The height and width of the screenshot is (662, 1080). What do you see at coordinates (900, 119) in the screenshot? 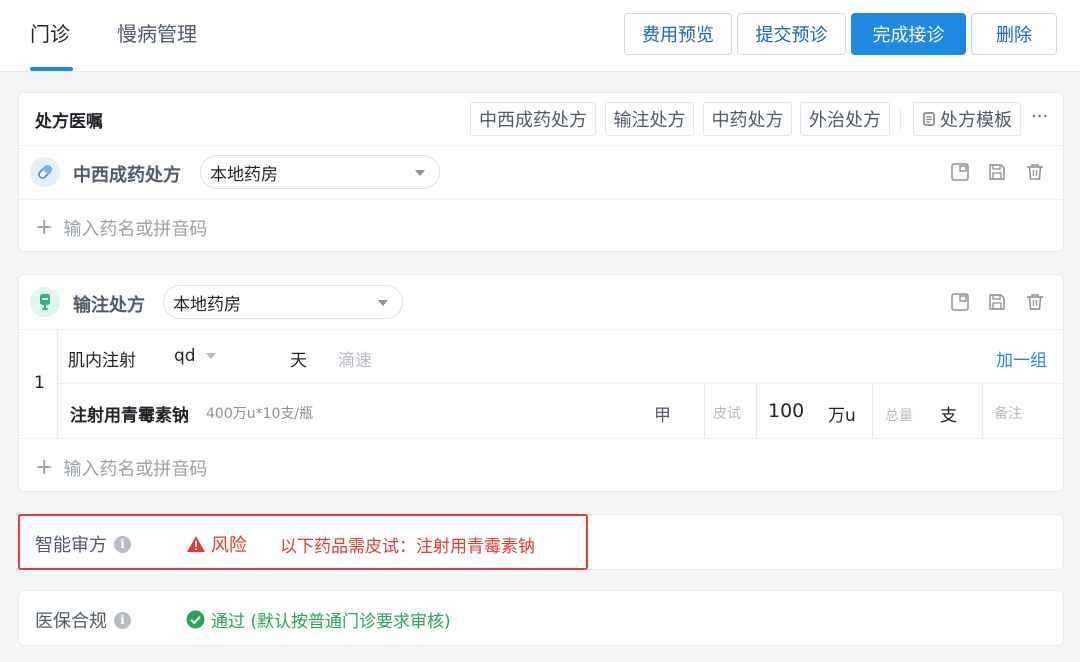
I see `toolbar-divider` at bounding box center [900, 119].